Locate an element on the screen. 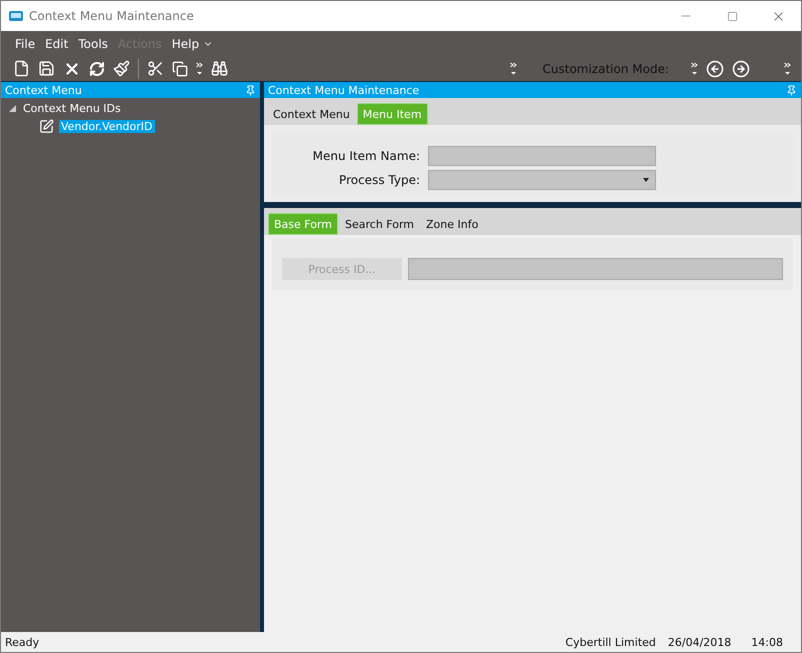 Image resolution: width=802 pixels, height=653 pixels. binoculars-icon is located at coordinates (219, 68).